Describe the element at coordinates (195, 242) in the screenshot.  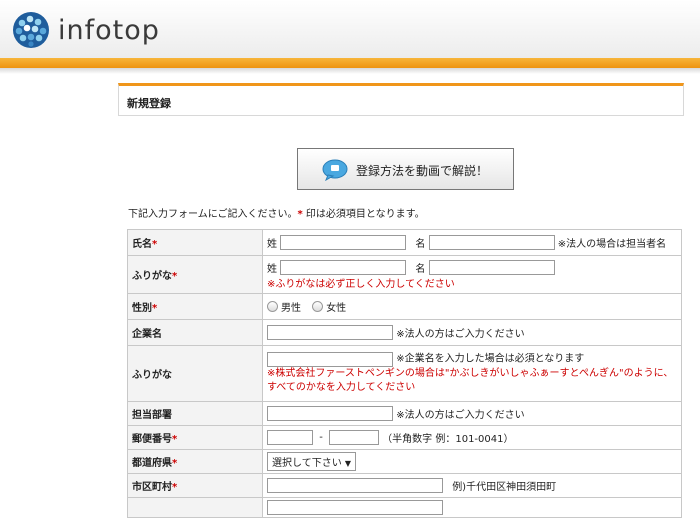
I see `name-label: 氏名*` at that location.